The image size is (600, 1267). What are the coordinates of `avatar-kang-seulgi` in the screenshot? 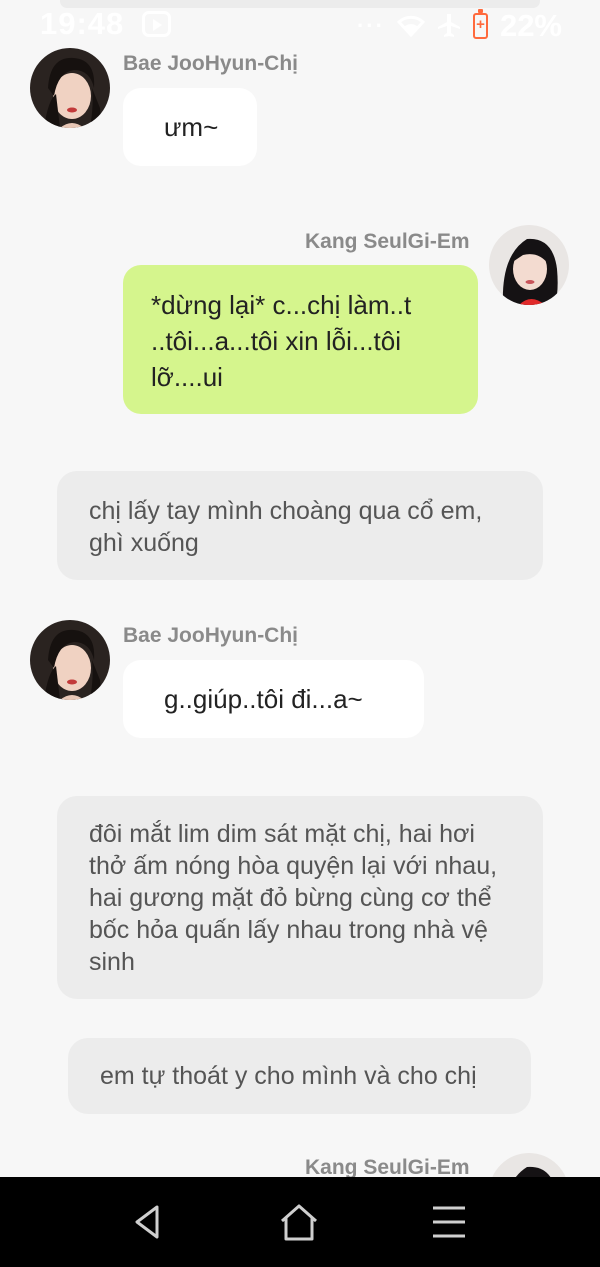 It's located at (529, 265).